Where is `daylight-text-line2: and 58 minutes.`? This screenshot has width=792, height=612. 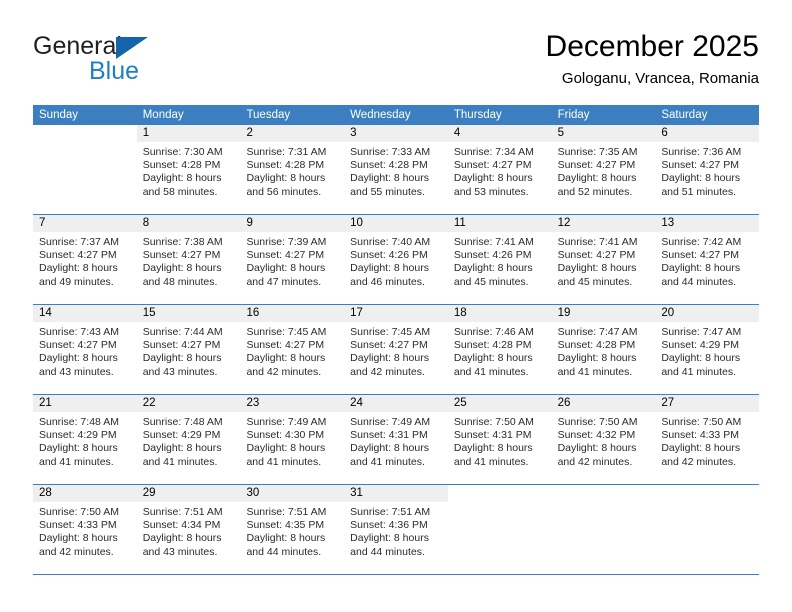
daylight-text-line2: and 58 minutes. is located at coordinates (180, 191).